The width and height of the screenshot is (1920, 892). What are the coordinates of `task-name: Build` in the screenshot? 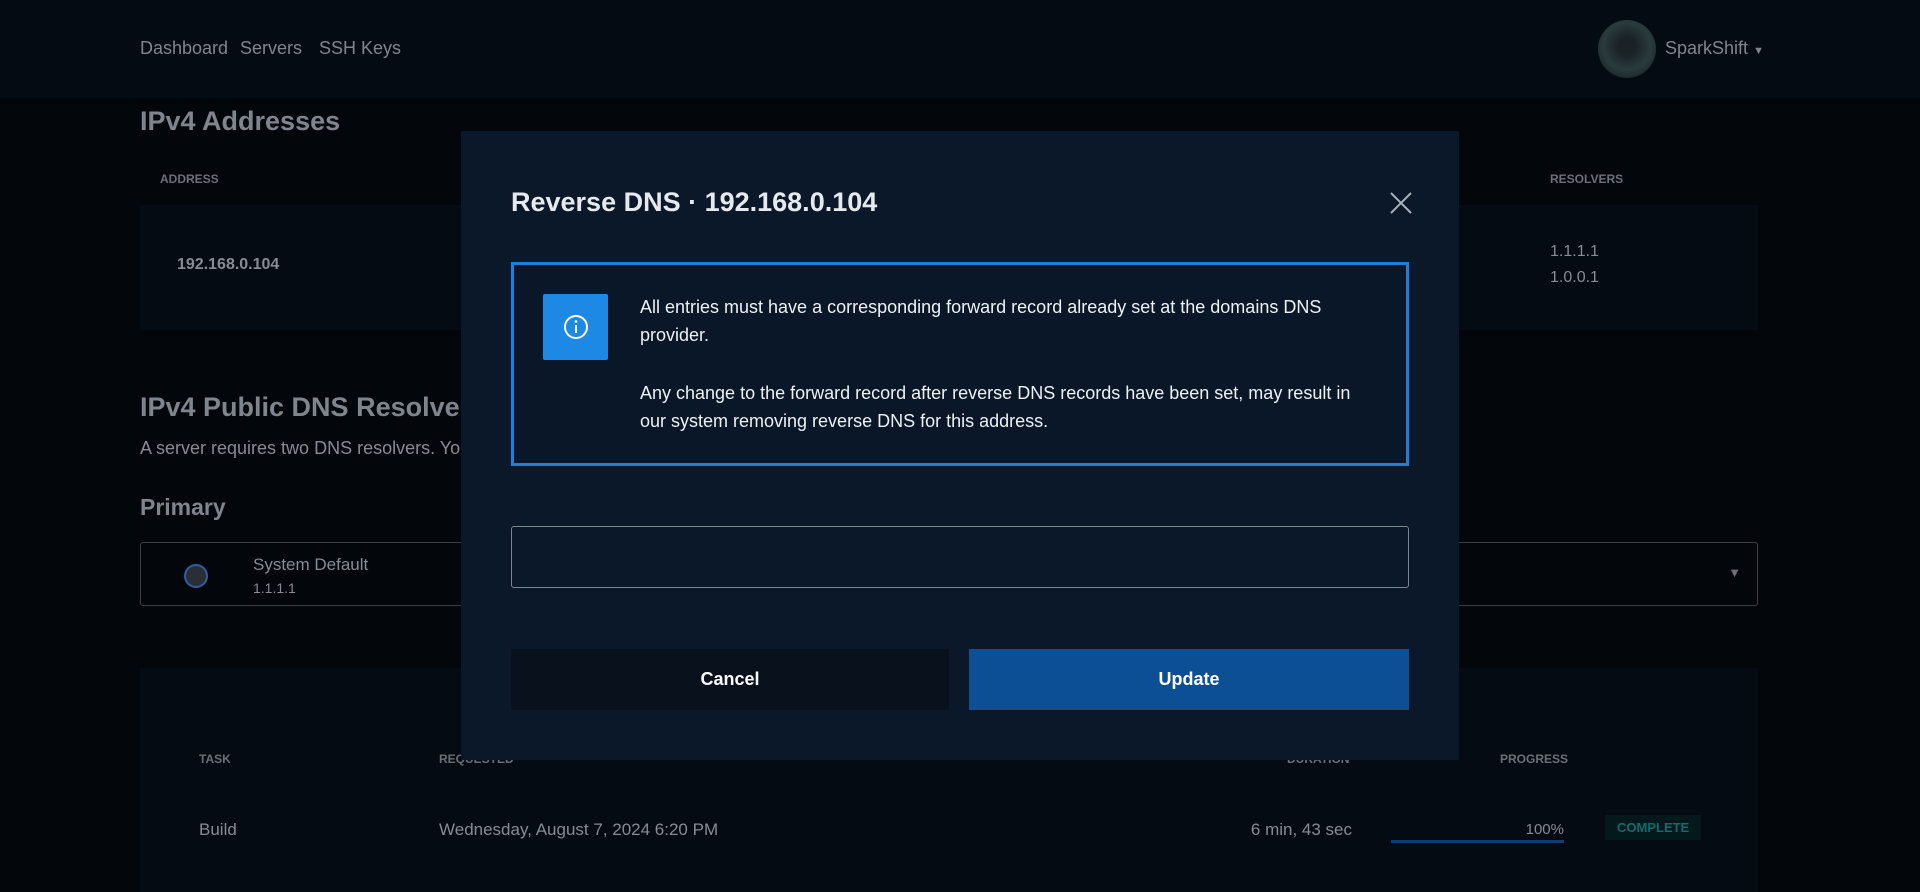 It's located at (218, 829).